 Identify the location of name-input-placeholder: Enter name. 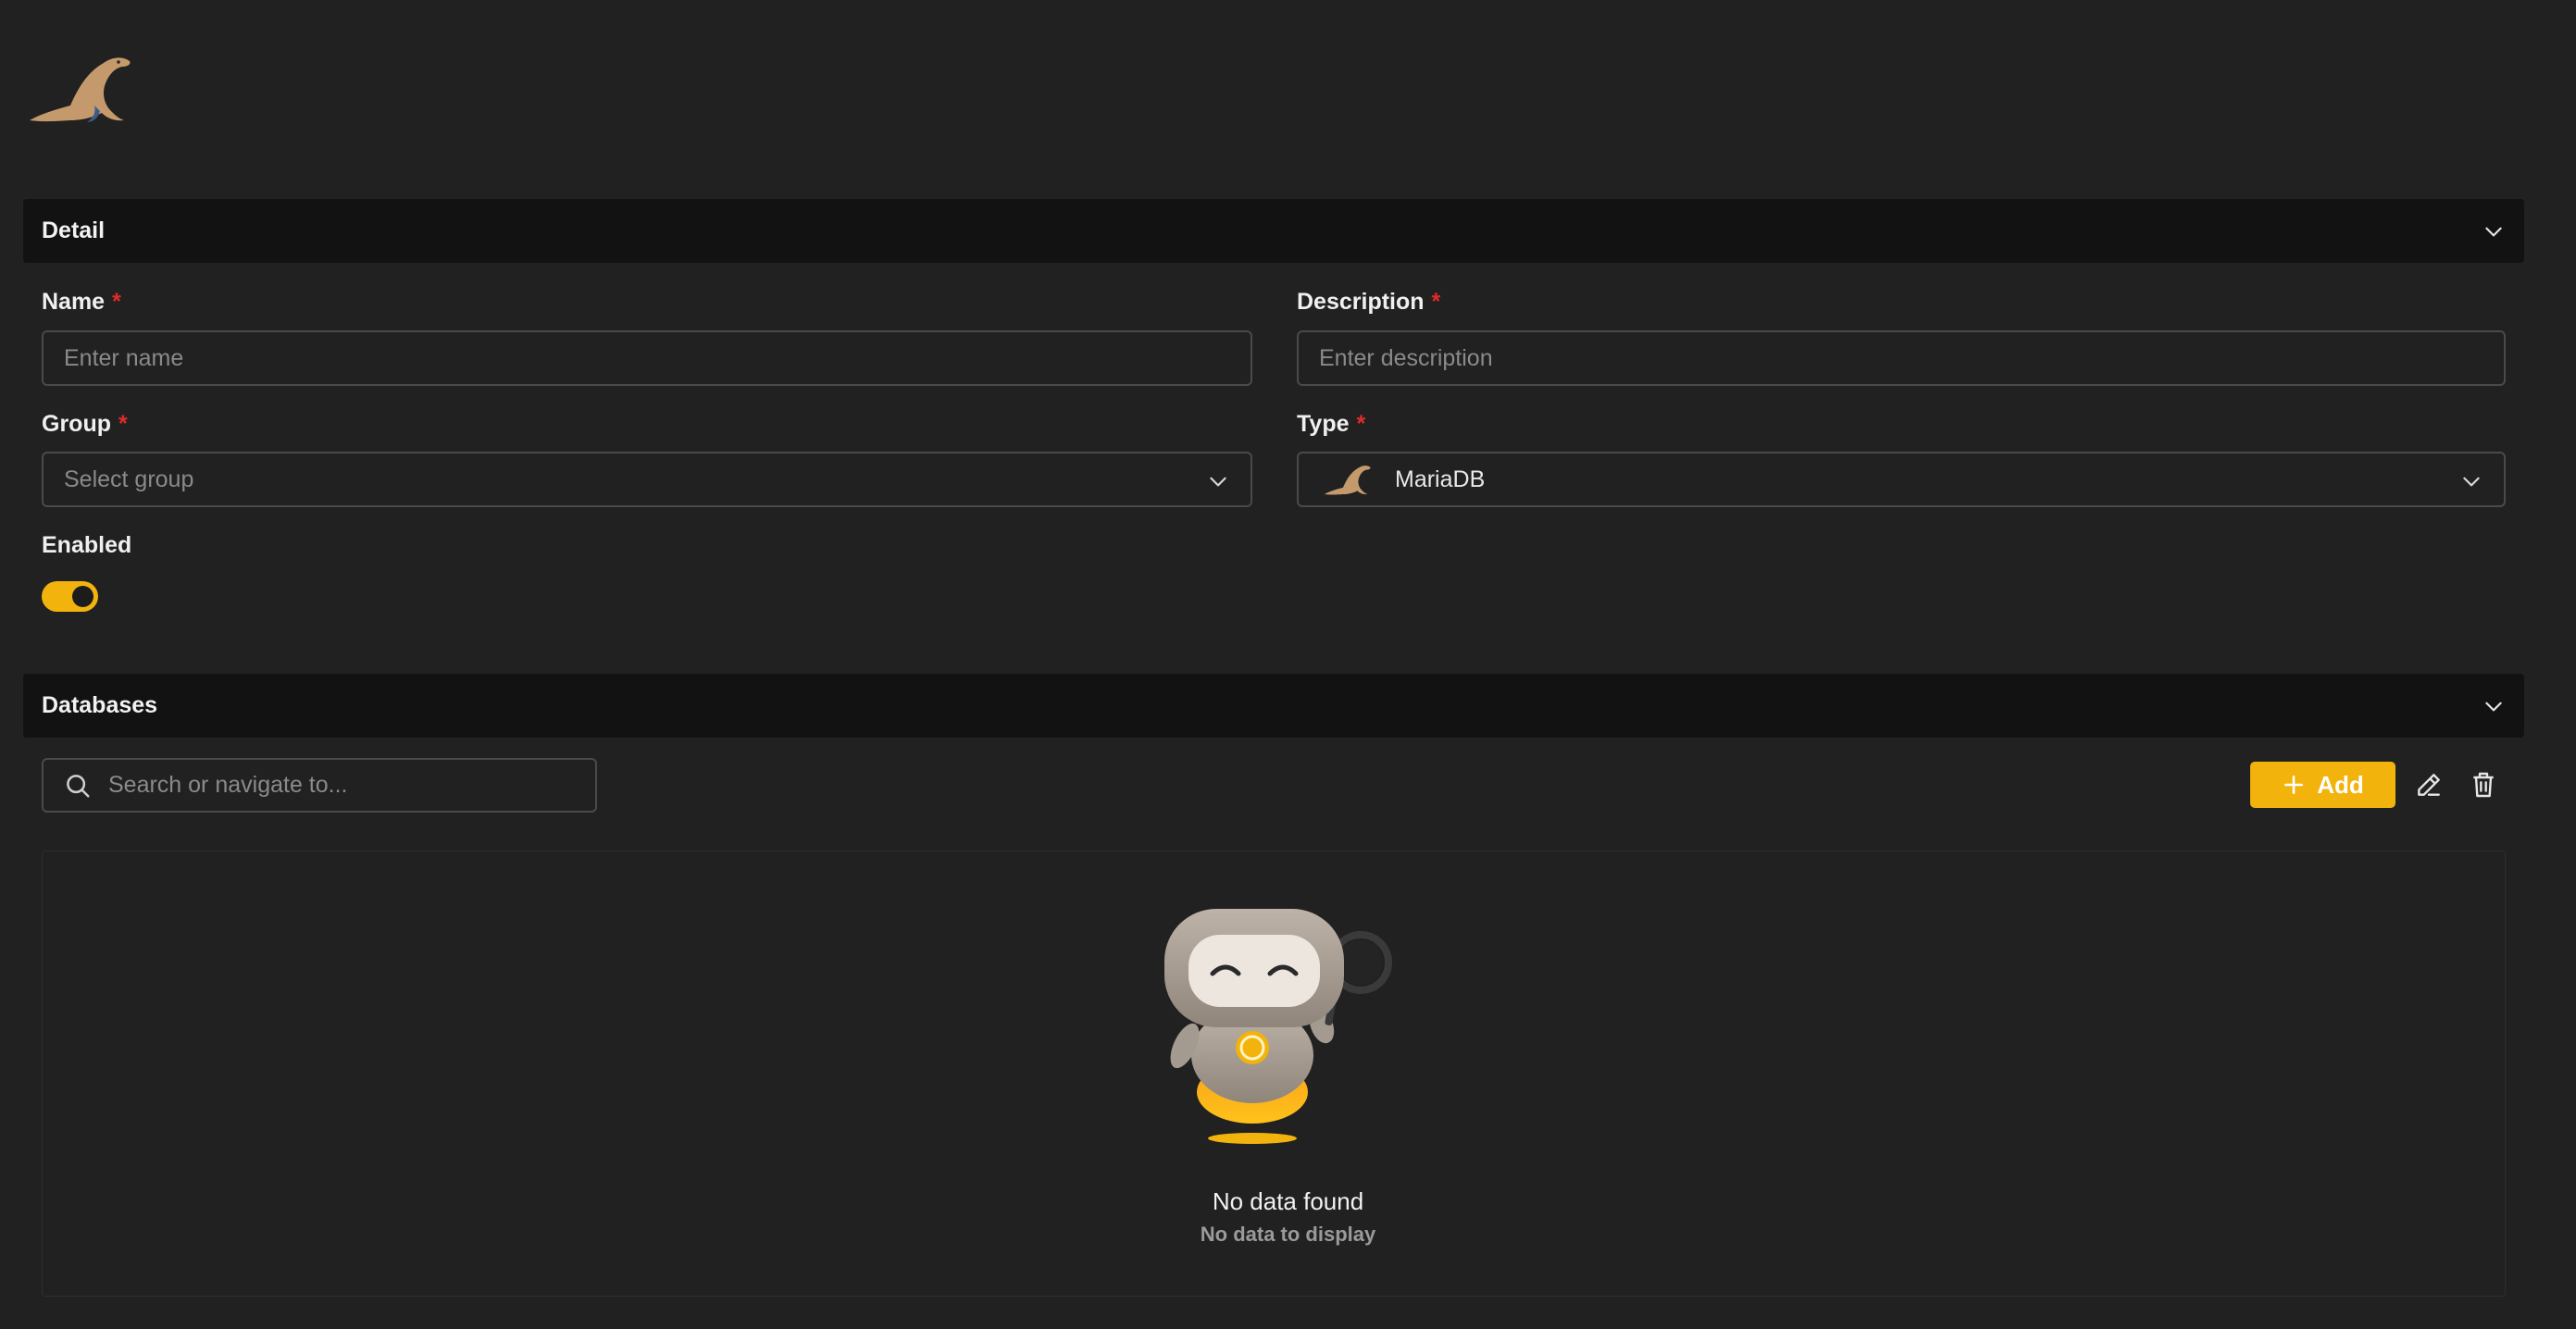
(124, 357).